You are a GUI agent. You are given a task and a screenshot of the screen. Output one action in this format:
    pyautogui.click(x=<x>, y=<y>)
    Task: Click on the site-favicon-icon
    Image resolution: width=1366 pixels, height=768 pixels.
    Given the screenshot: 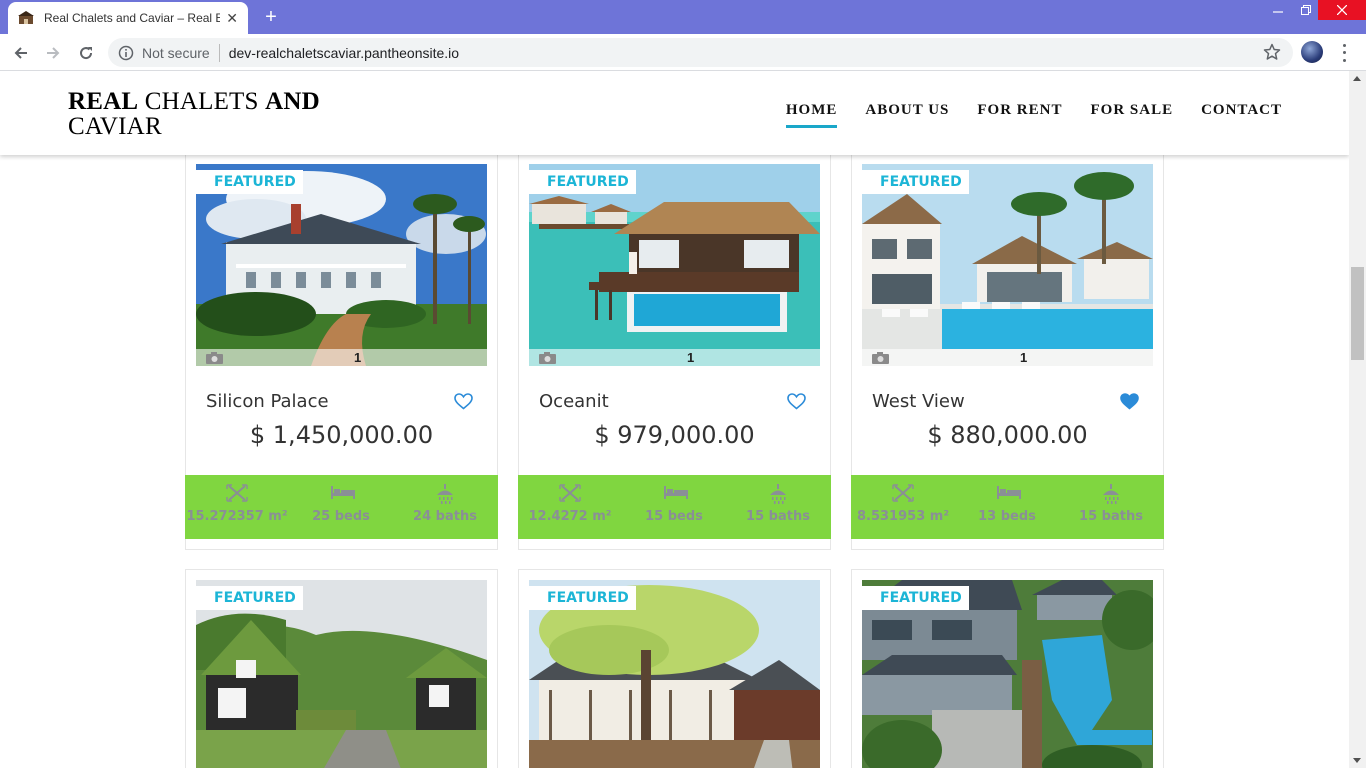 What is the action you would take?
    pyautogui.click(x=26, y=17)
    